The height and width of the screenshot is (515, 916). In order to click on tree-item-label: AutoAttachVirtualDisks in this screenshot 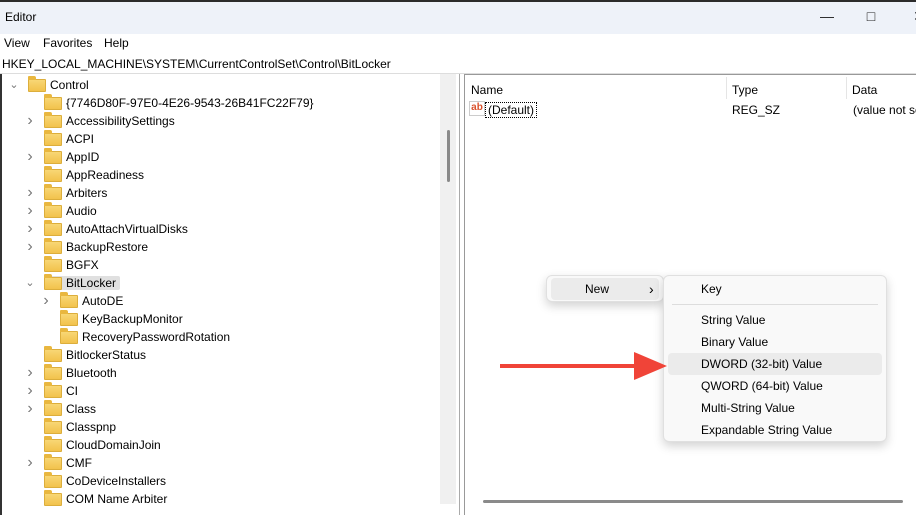, I will do `click(127, 229)`.